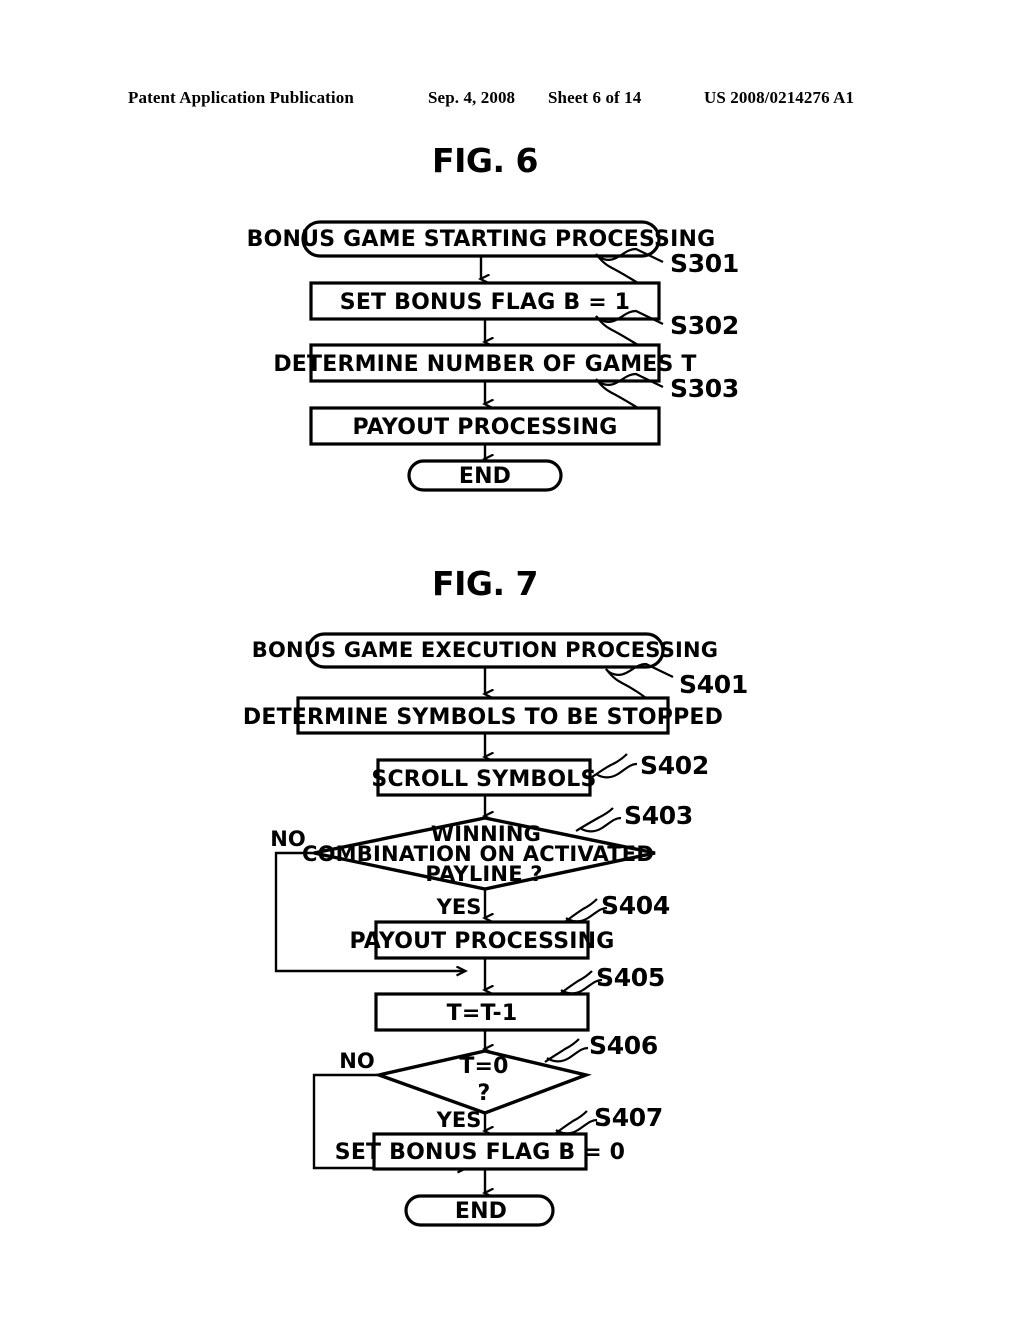  I want to click on fig7-step-label-s405: S405, so click(630, 977).